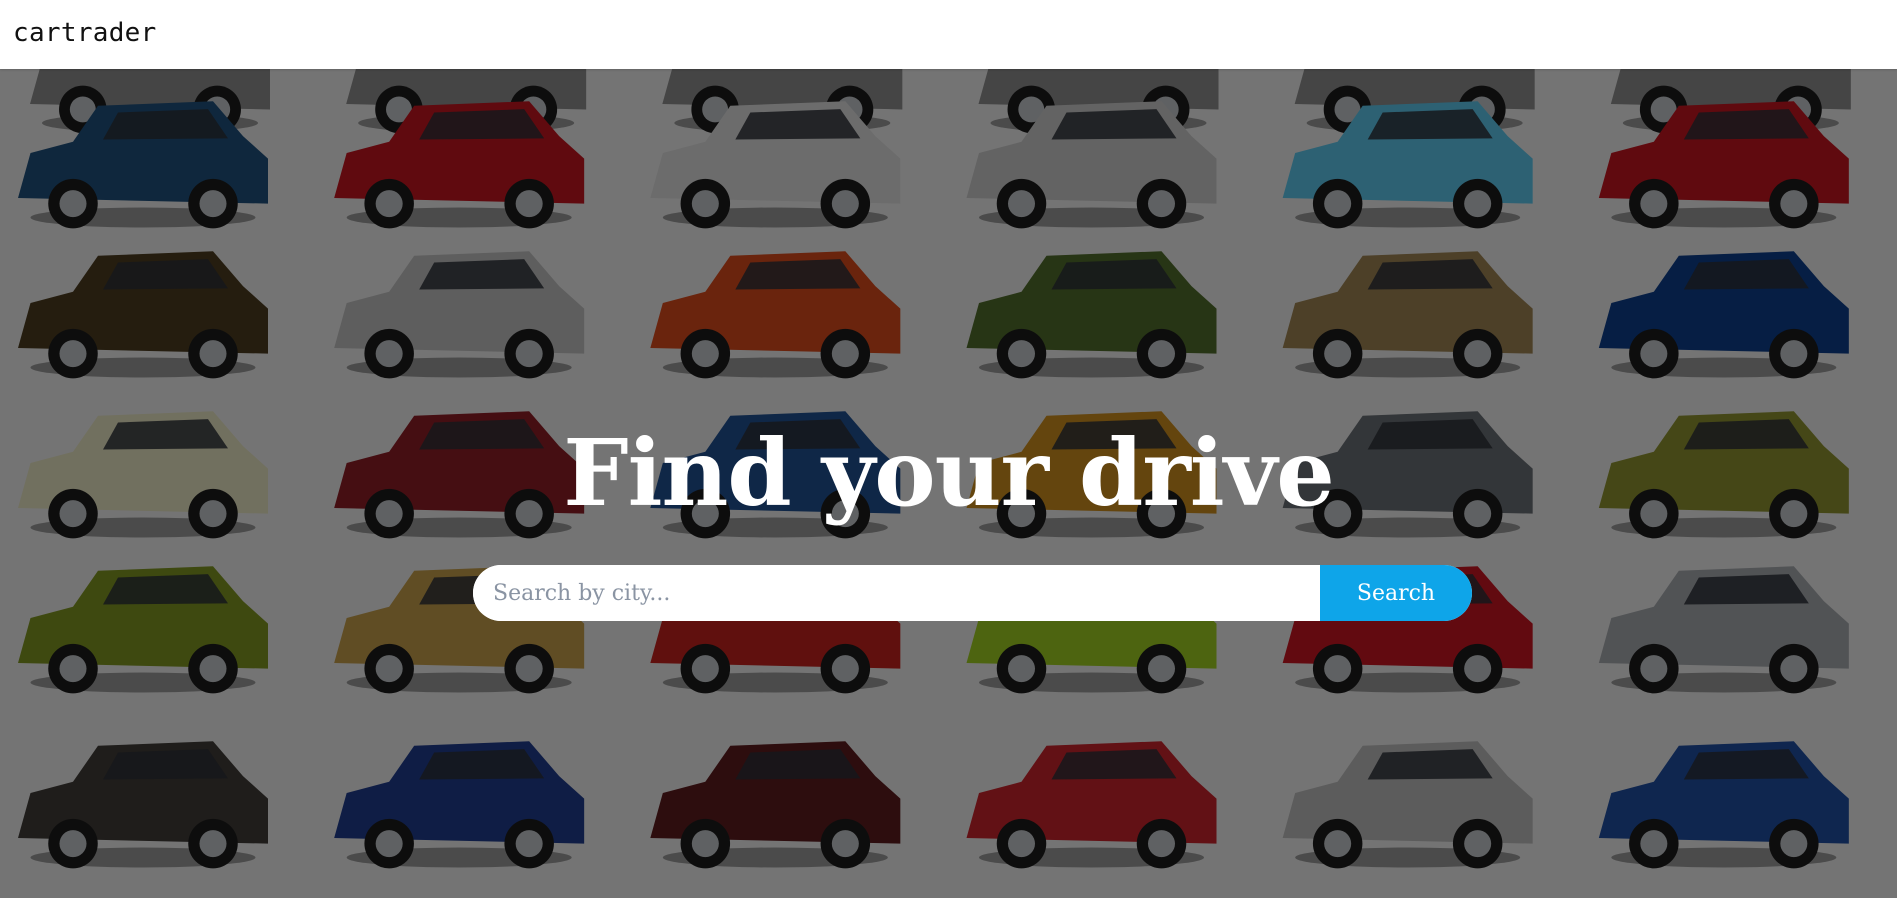 This screenshot has height=898, width=1897. I want to click on city-search-bar: Search, so click(972, 593).